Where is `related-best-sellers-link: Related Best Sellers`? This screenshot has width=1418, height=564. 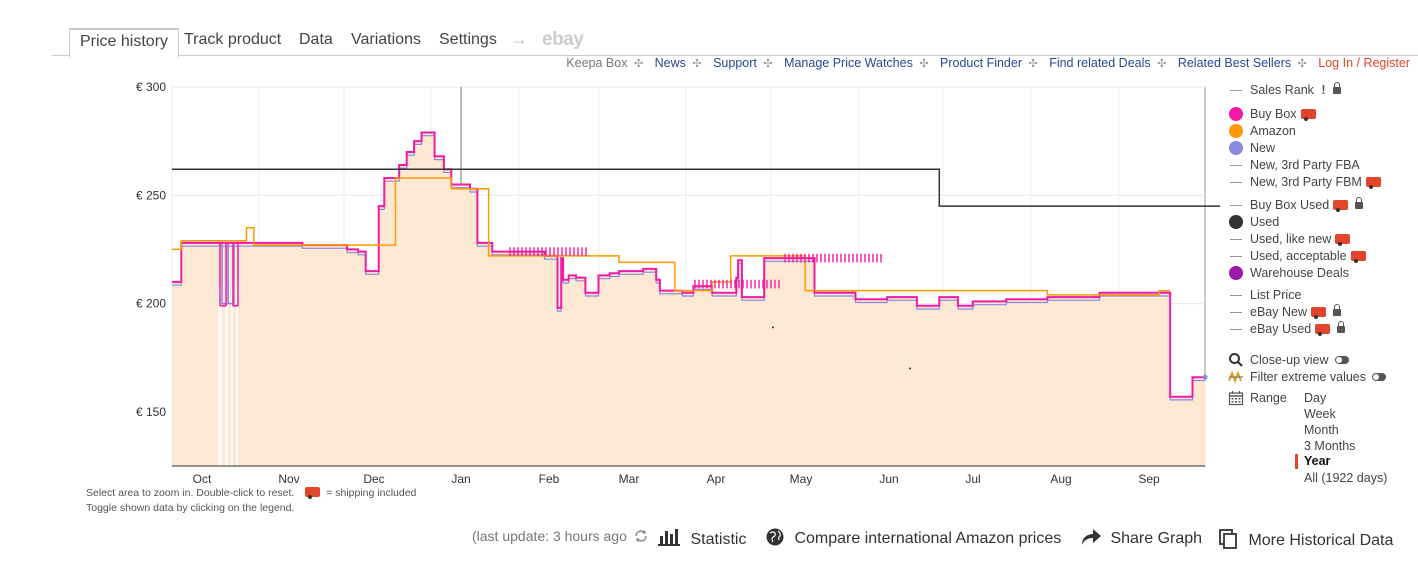 related-best-sellers-link: Related Best Sellers is located at coordinates (1234, 63).